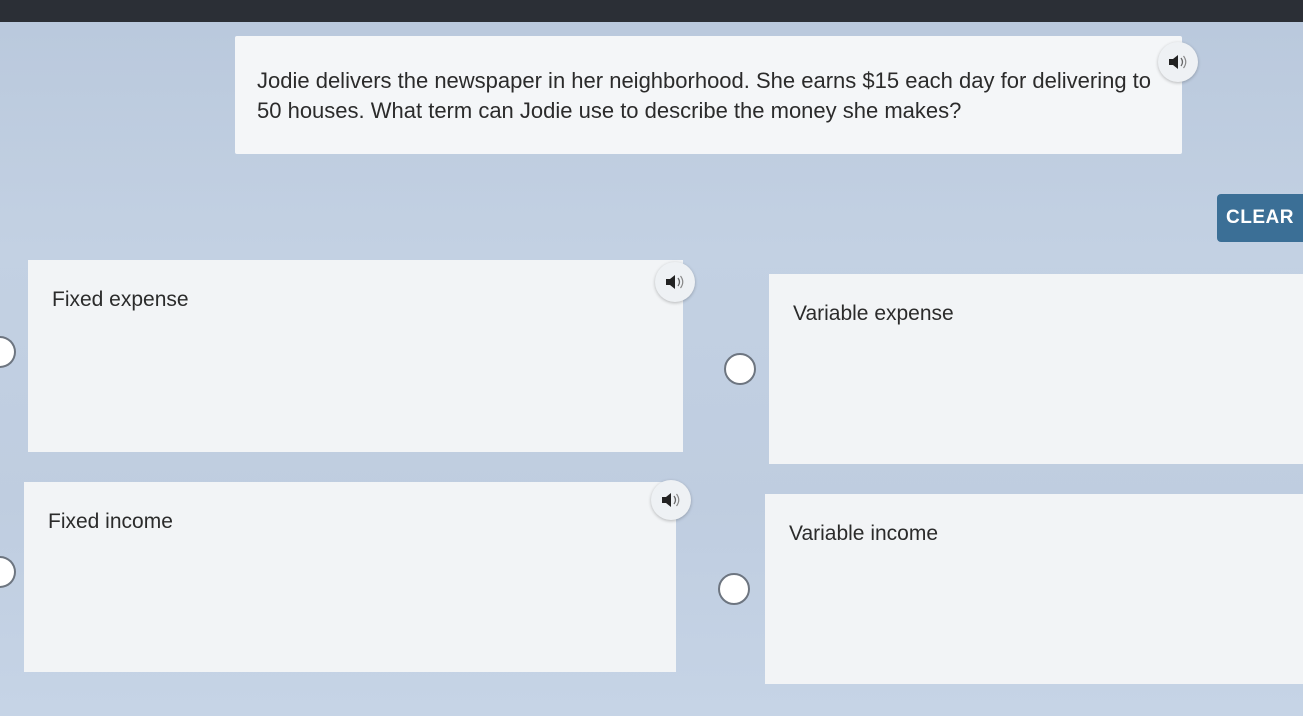 This screenshot has width=1303, height=716. What do you see at coordinates (873, 313) in the screenshot?
I see `option-label: Variable expense` at bounding box center [873, 313].